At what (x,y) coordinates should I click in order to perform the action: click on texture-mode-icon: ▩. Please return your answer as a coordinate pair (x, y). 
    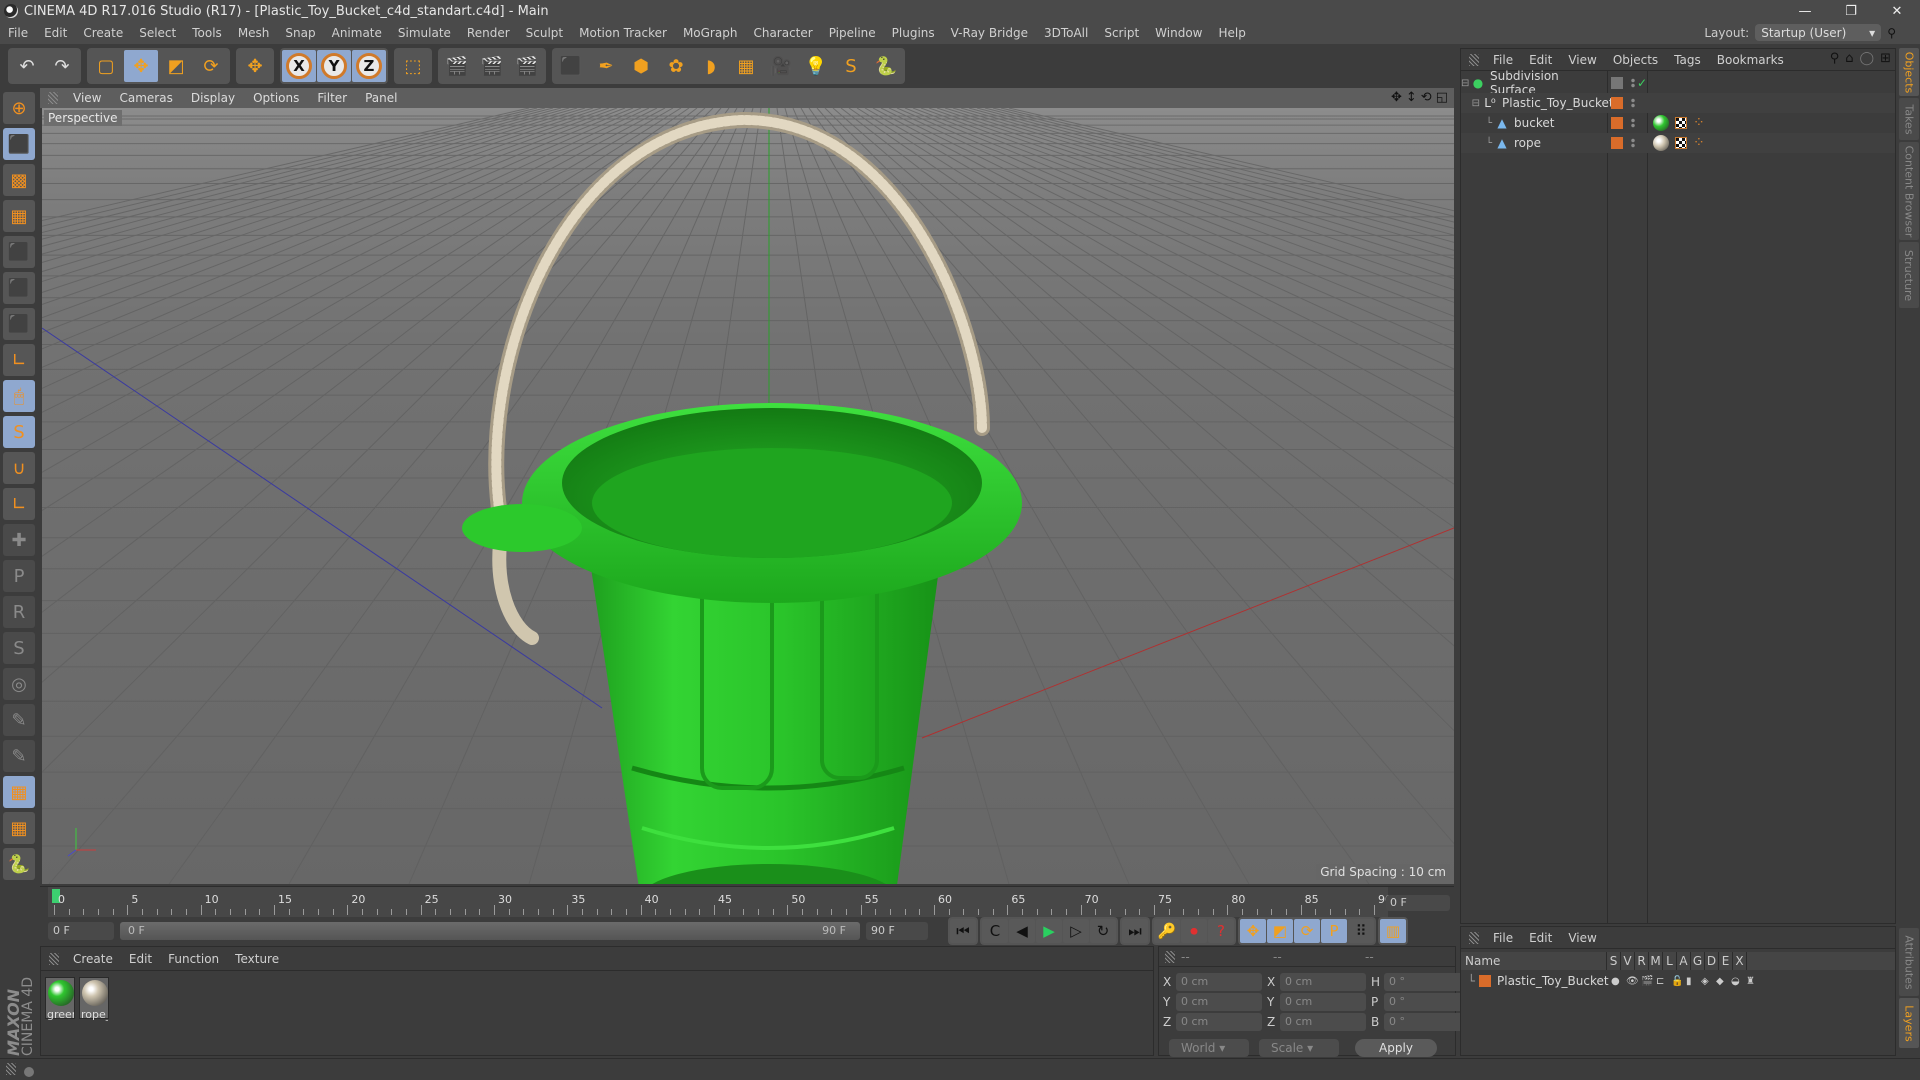
    Looking at the image, I should click on (19, 180).